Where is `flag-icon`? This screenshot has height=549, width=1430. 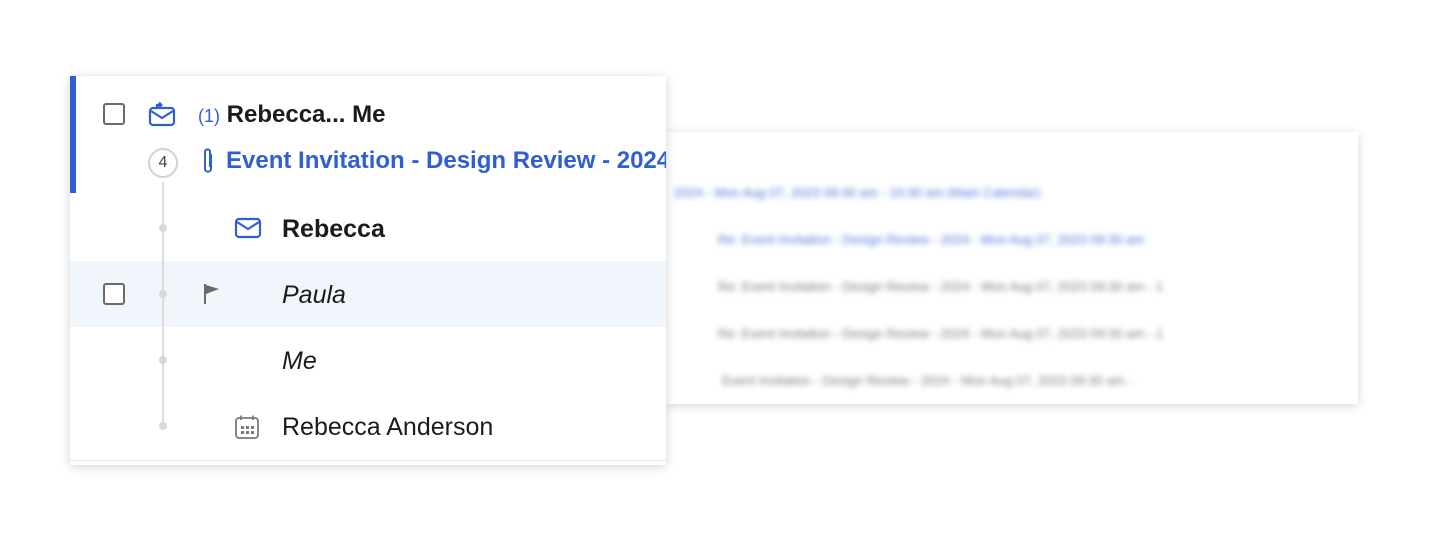 flag-icon is located at coordinates (212, 294).